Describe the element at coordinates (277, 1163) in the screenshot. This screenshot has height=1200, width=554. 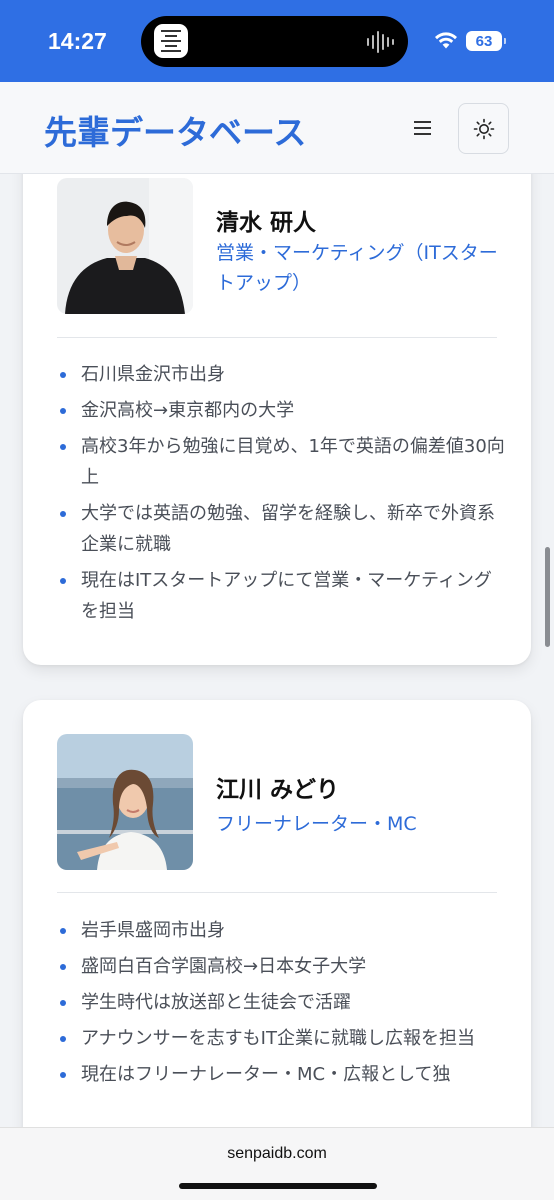
I see `browser-address-bar: senpaidb.com` at that location.